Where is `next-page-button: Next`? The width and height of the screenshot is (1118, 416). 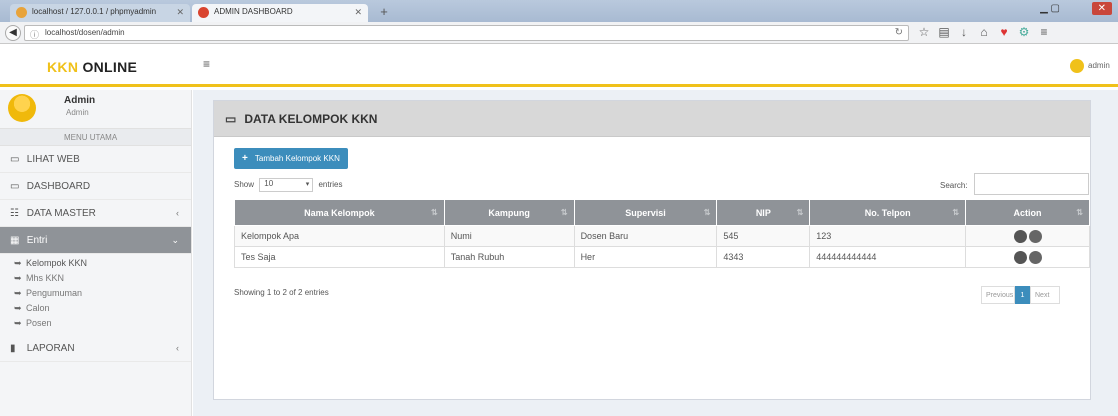 next-page-button: Next is located at coordinates (1045, 295).